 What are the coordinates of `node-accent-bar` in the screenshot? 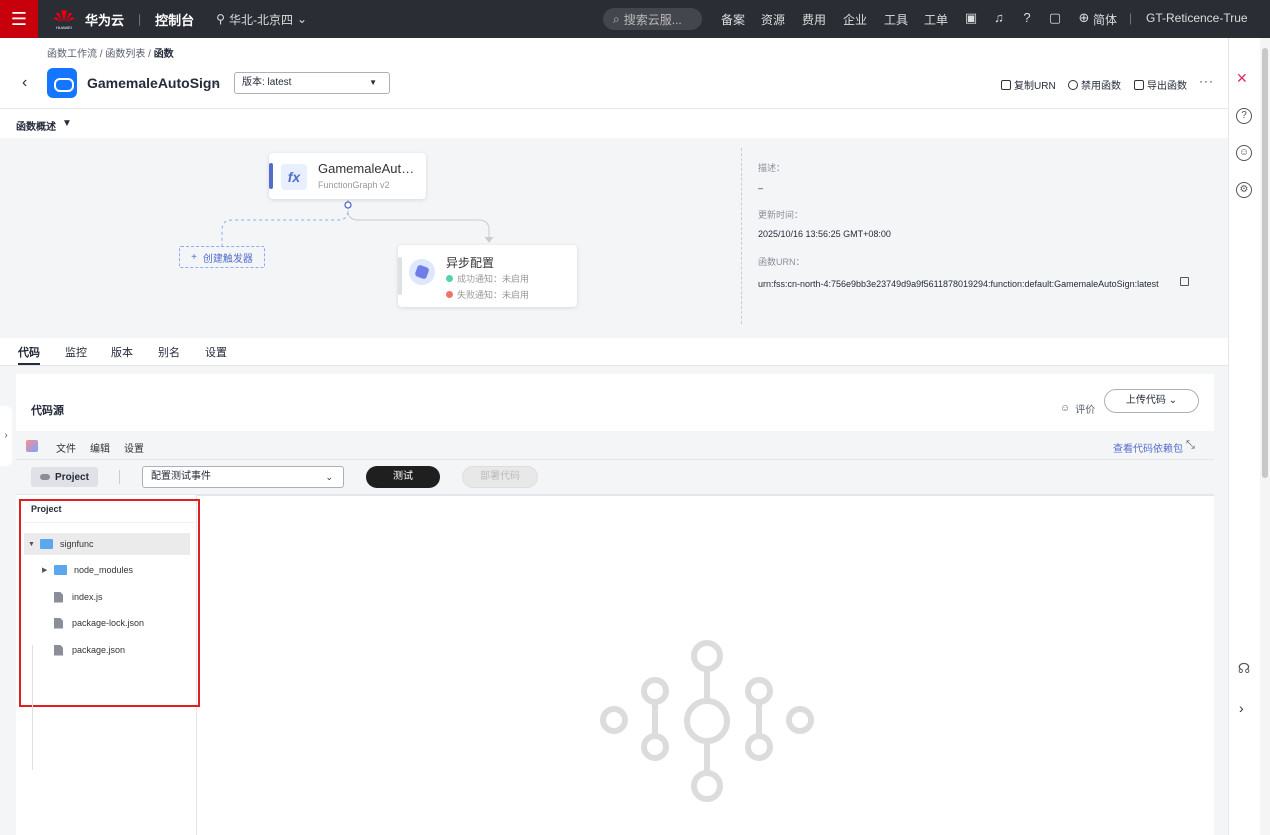 It's located at (400, 276).